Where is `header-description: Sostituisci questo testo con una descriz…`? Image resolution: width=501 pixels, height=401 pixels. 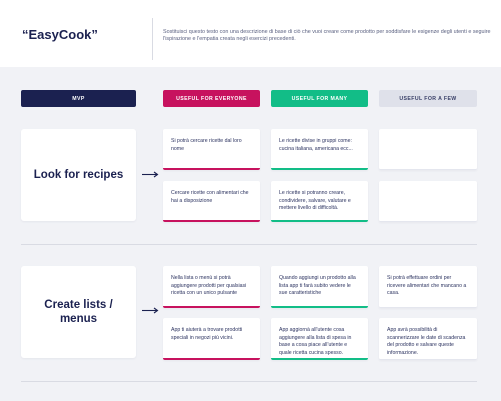
header-description: Sostituisci questo testo con una descriz… is located at coordinates (327, 36).